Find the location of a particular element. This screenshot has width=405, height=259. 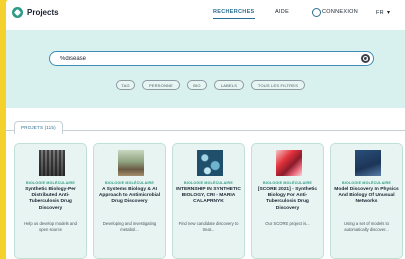

tab-projets: PROJETS (115) is located at coordinates (38, 127).